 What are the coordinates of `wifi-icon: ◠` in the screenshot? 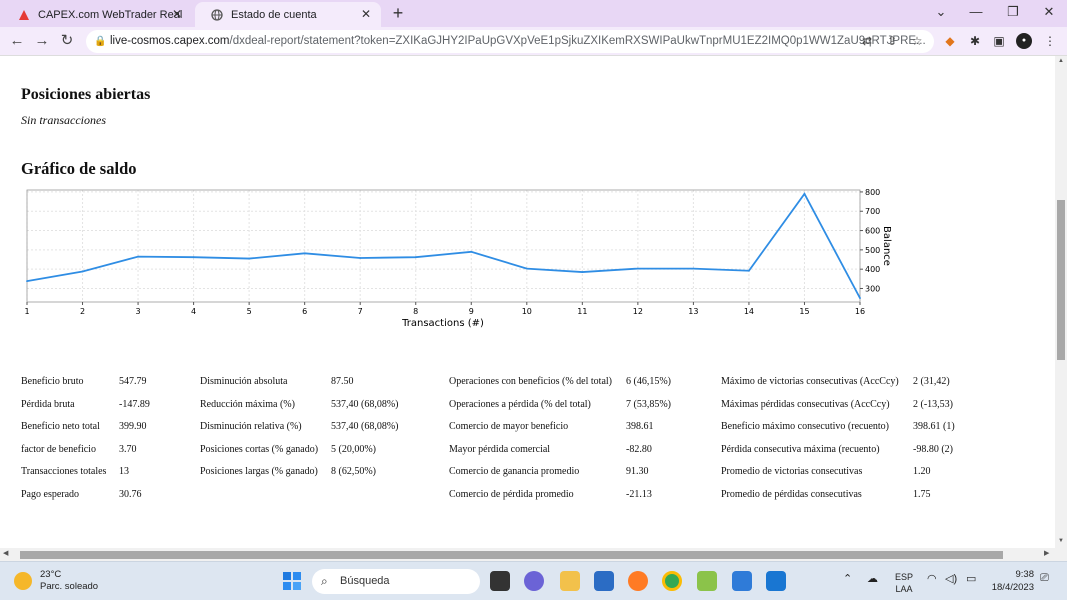 It's located at (932, 578).